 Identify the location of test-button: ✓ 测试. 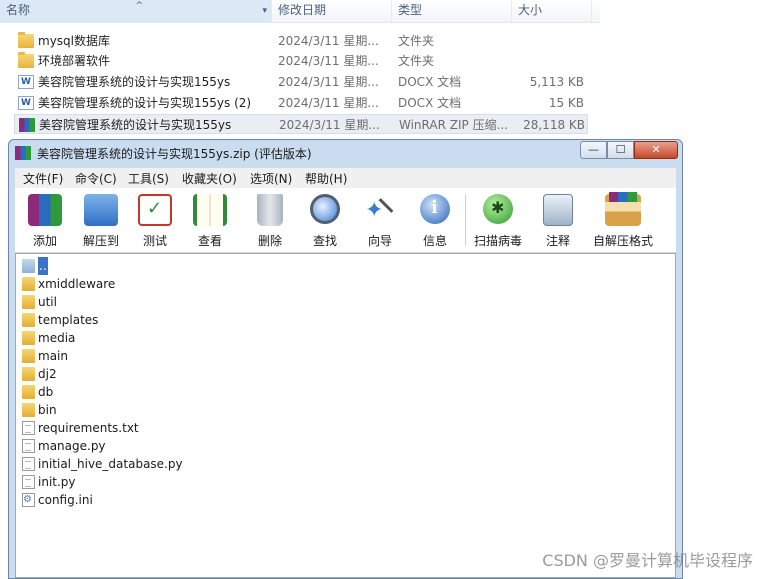
(155, 221).